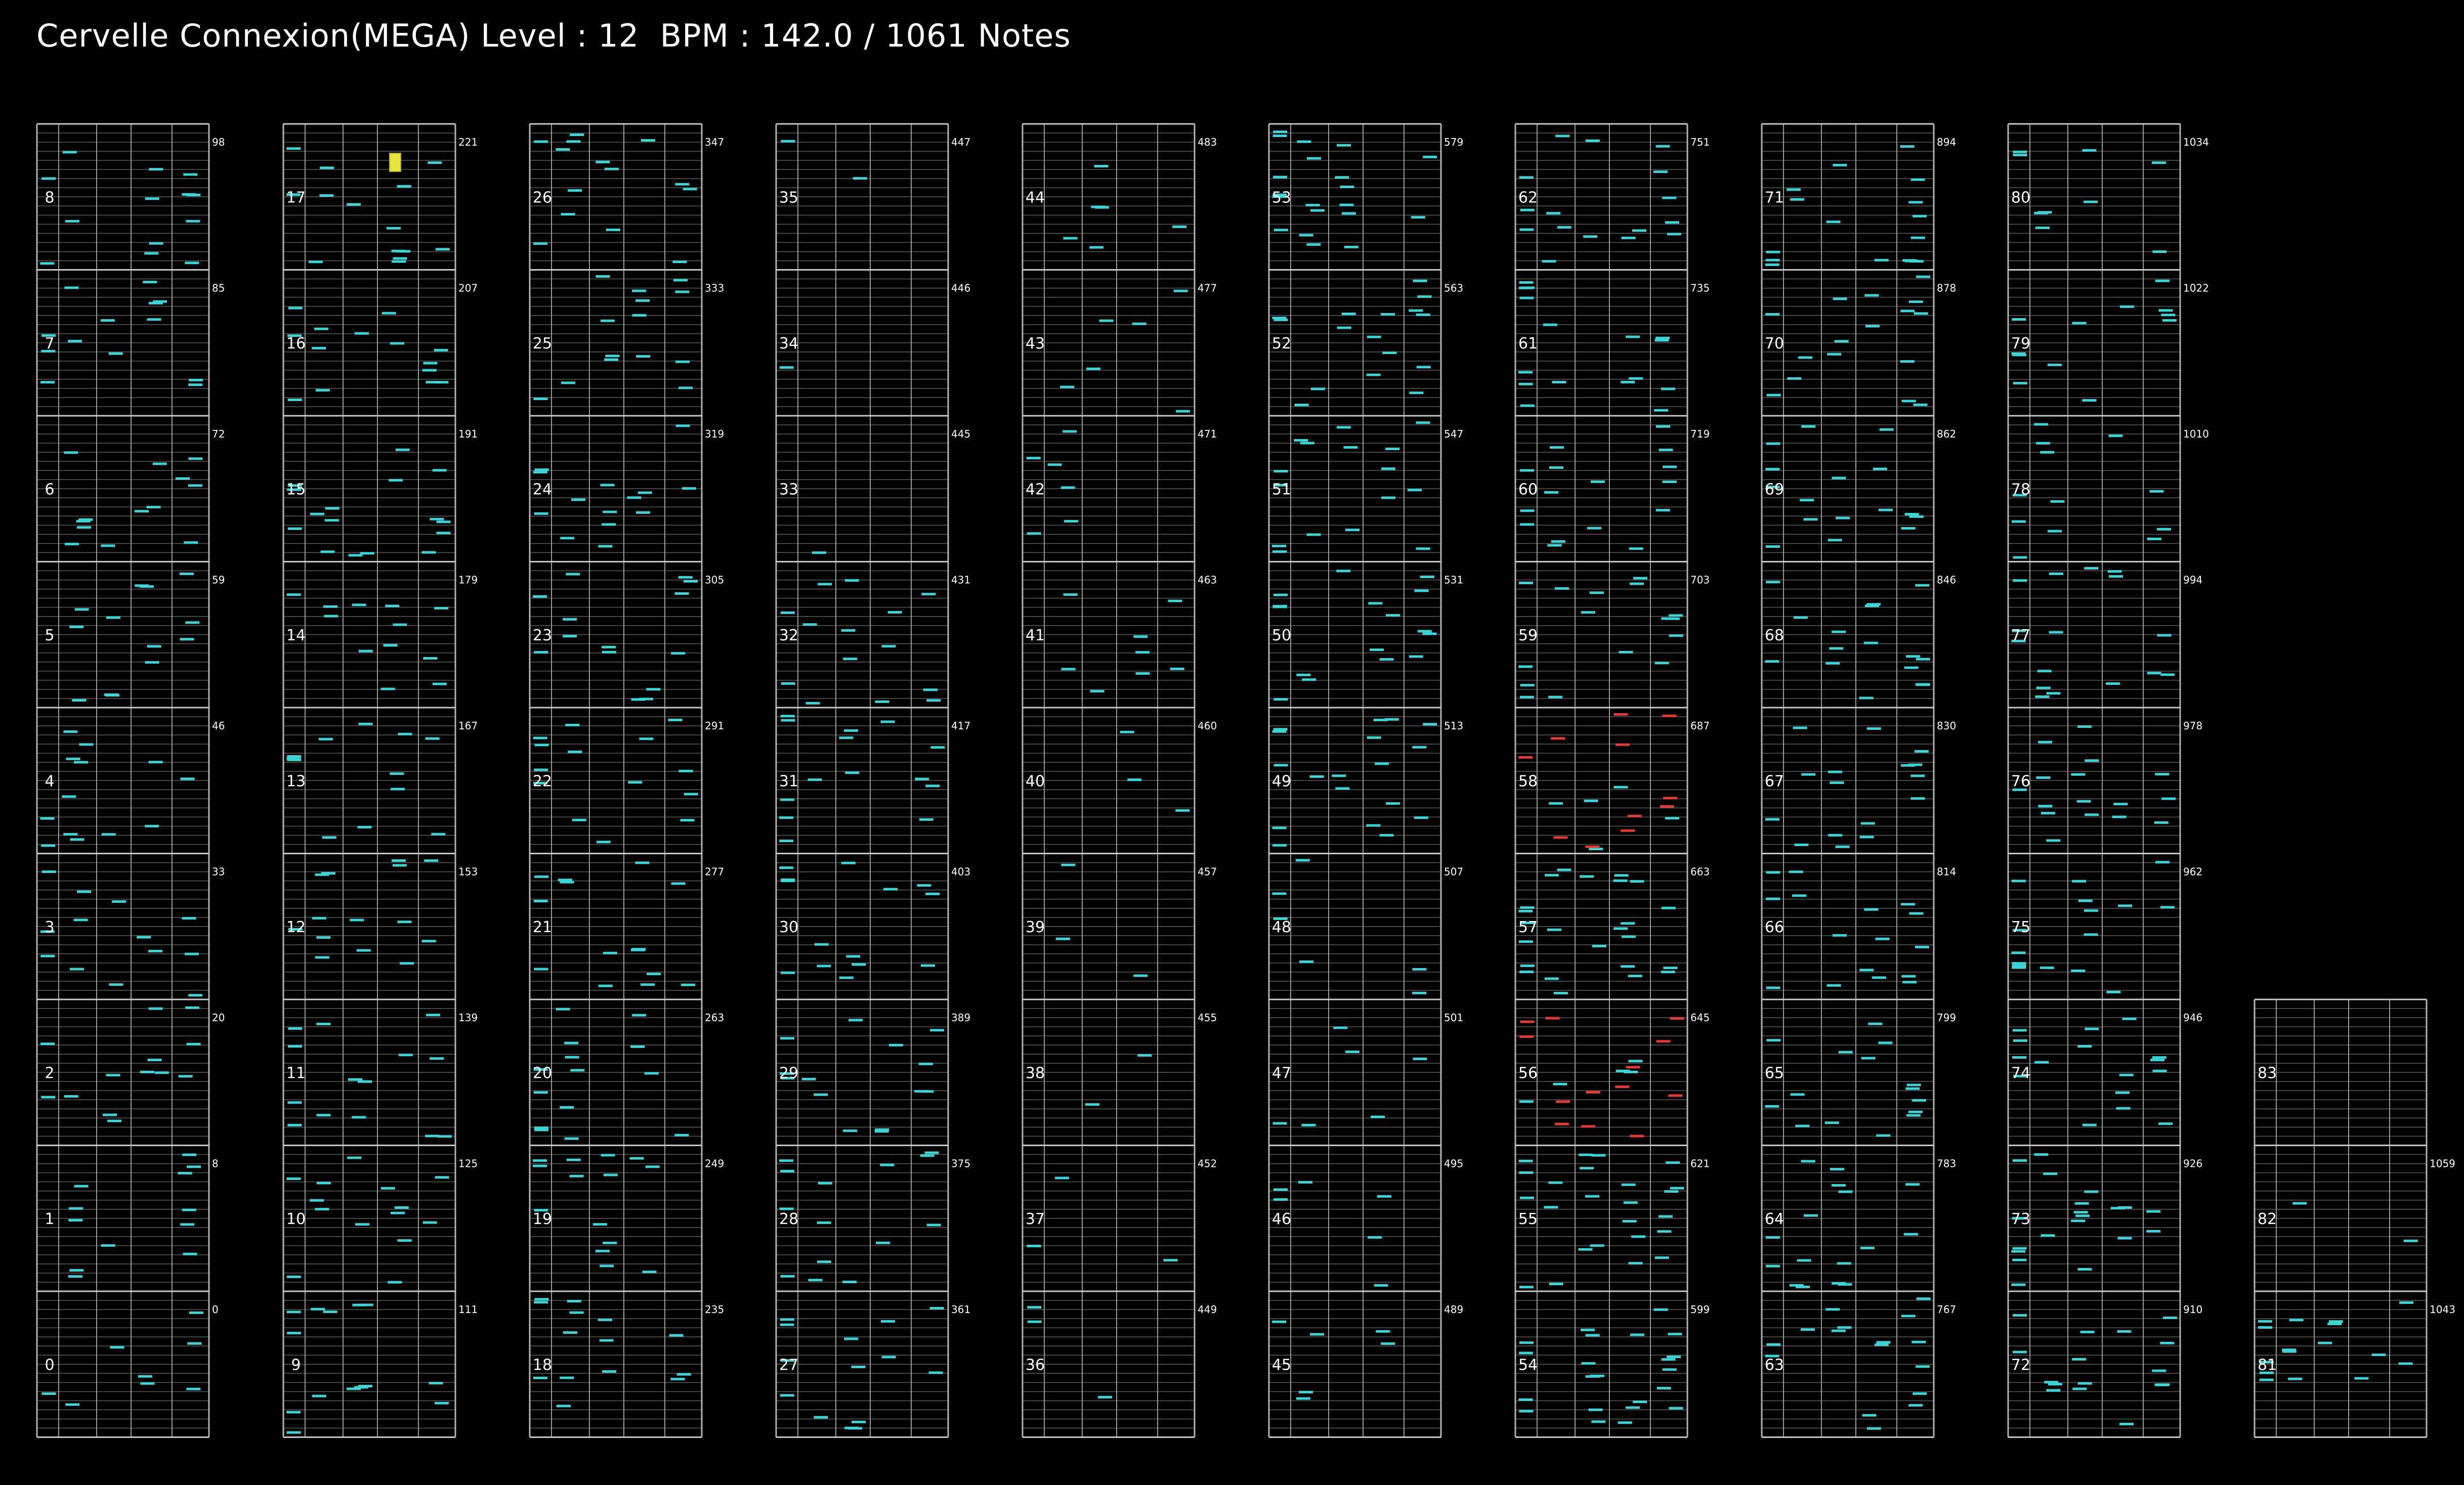  What do you see at coordinates (2020, 1365) in the screenshot?
I see `measure-number: 72` at bounding box center [2020, 1365].